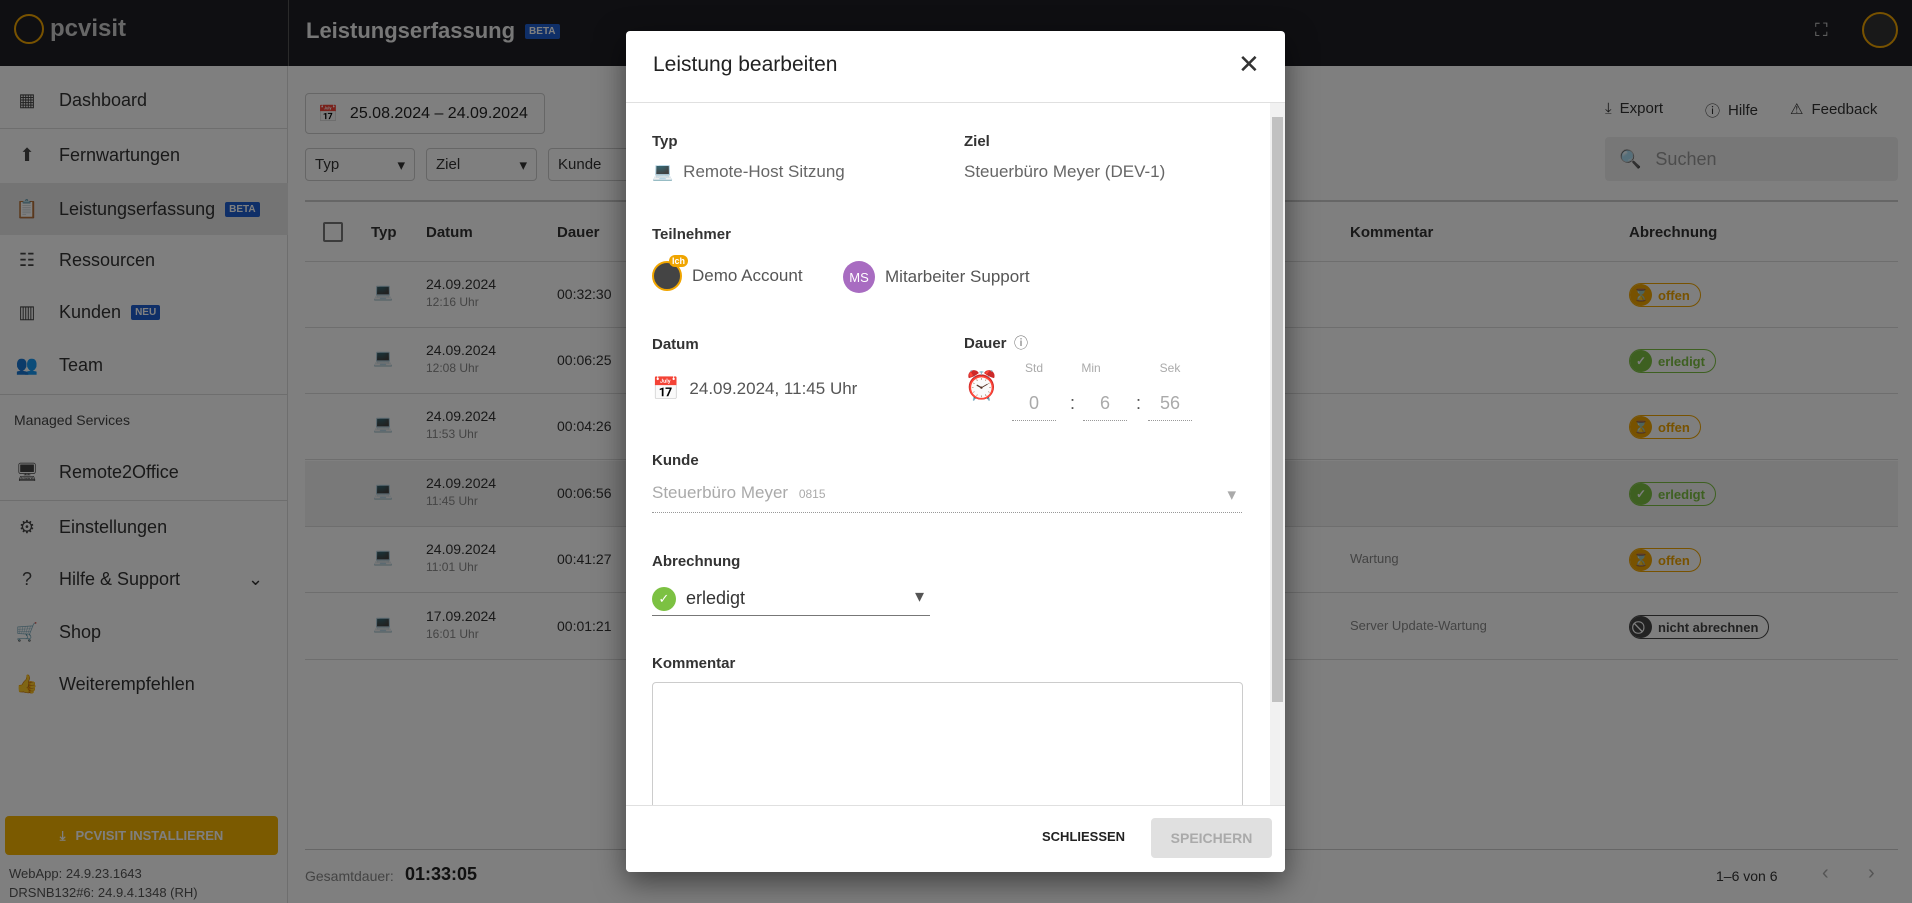 The height and width of the screenshot is (903, 1912). Describe the element at coordinates (859, 277) in the screenshot. I see `avatar: MS` at that location.